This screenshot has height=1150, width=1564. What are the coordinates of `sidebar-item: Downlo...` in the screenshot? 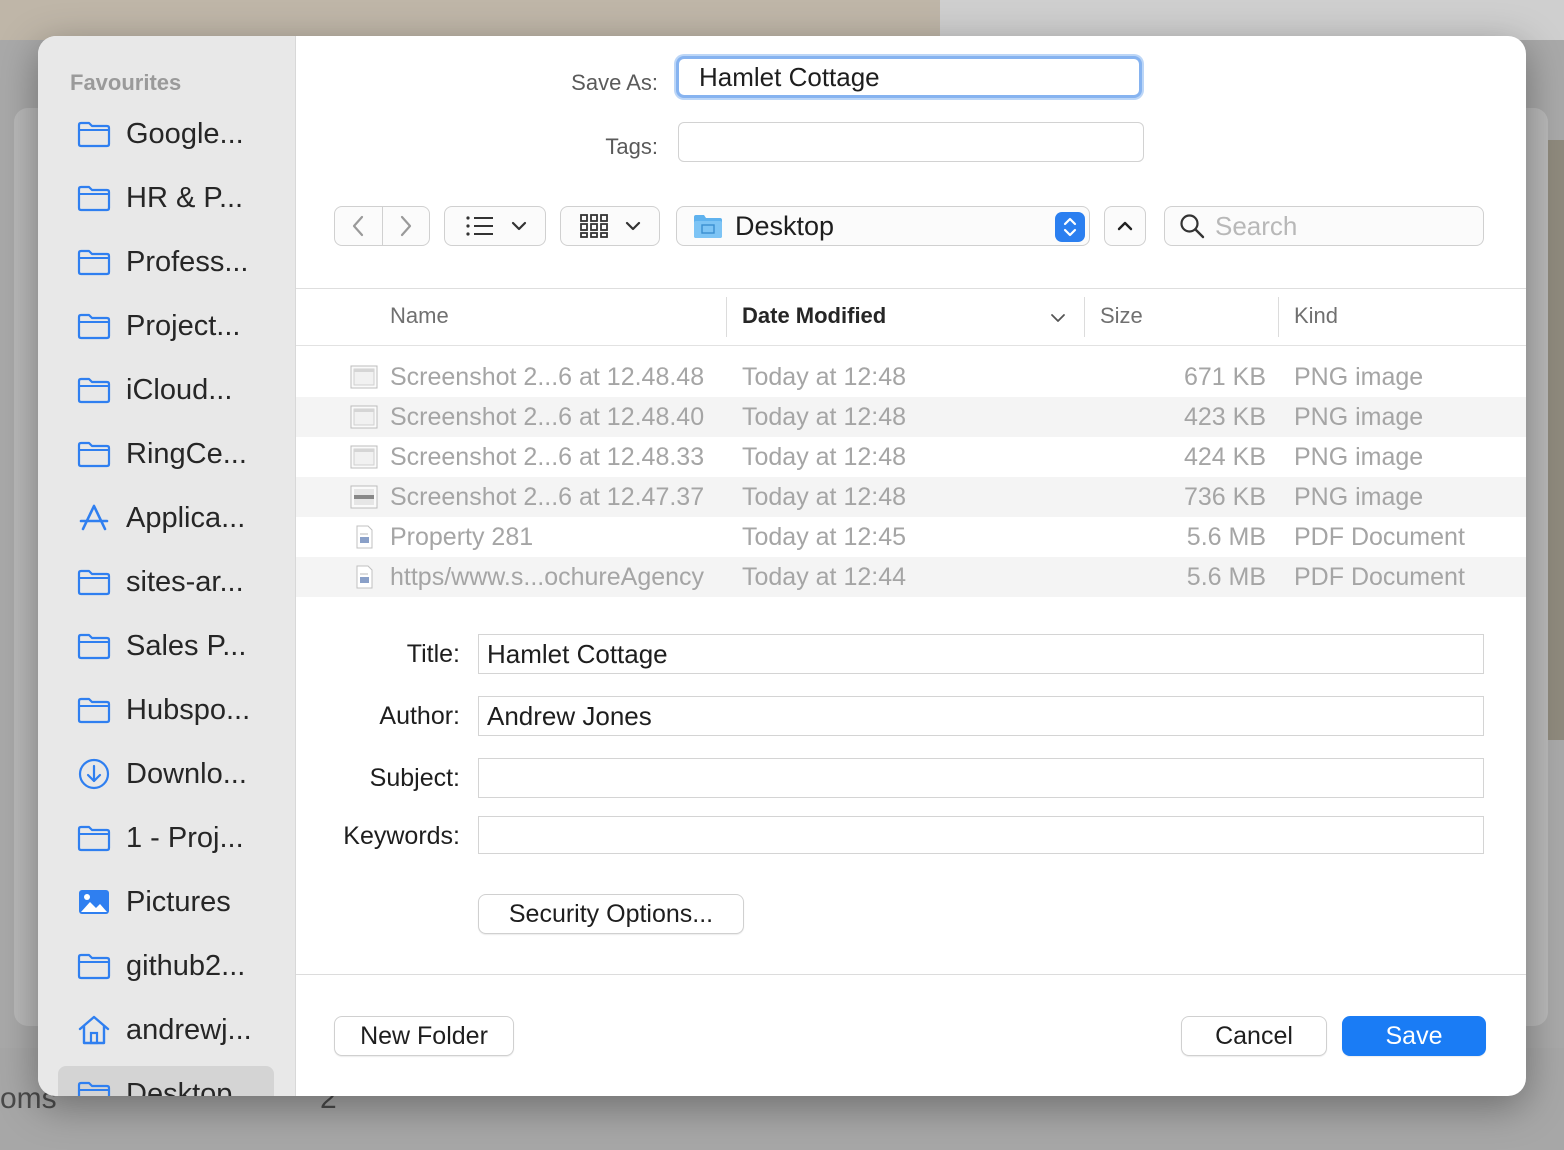 It's located at (166, 774).